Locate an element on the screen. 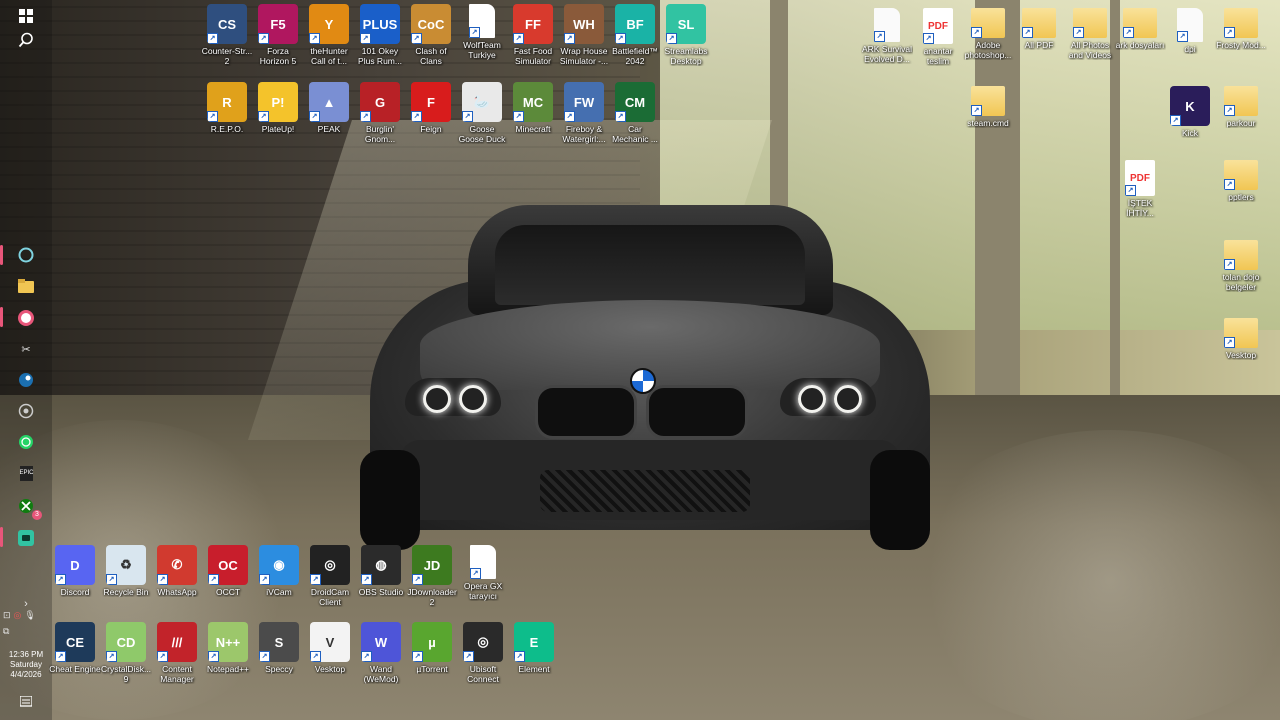  taskbar-app-4: ✂ is located at coordinates (26, 349).